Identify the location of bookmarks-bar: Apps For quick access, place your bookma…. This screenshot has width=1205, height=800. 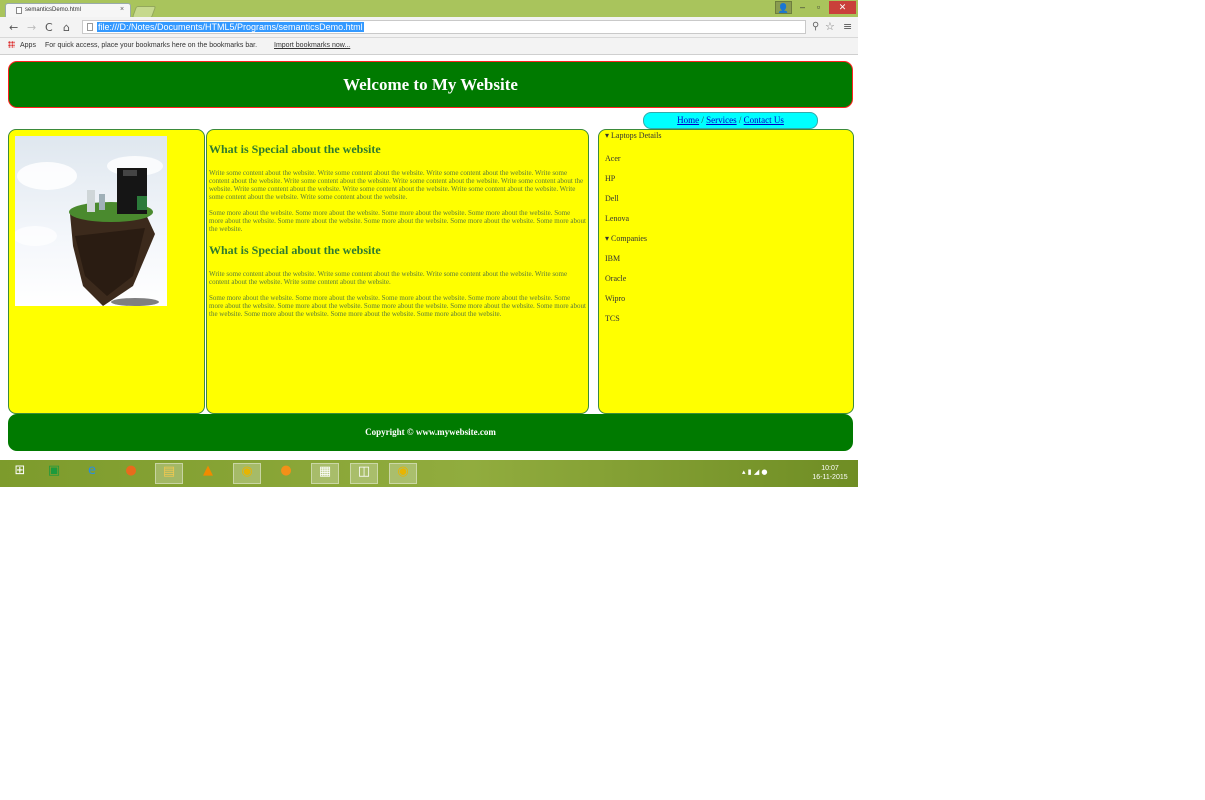
(429, 46).